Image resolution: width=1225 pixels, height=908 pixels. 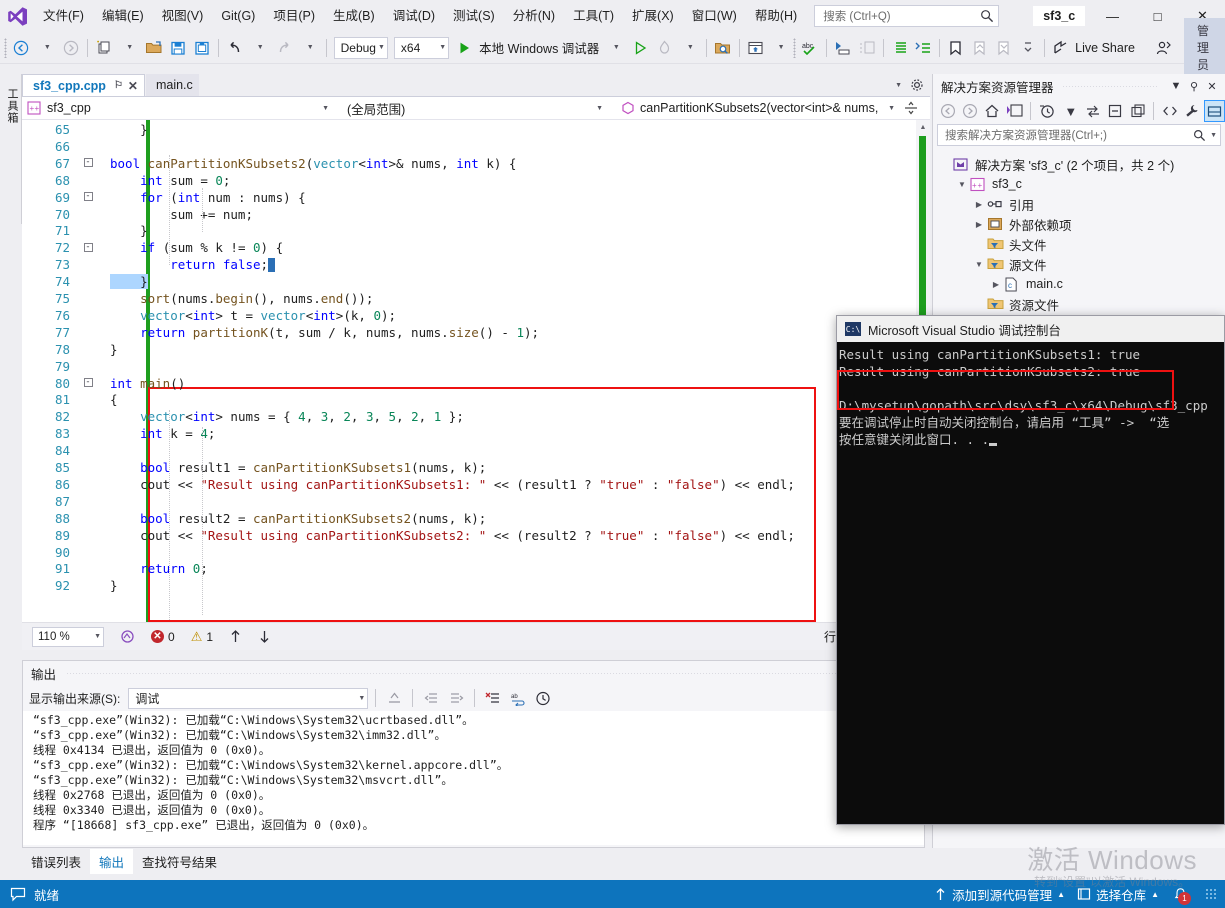 I want to click on save-button, so click(x=178, y=48).